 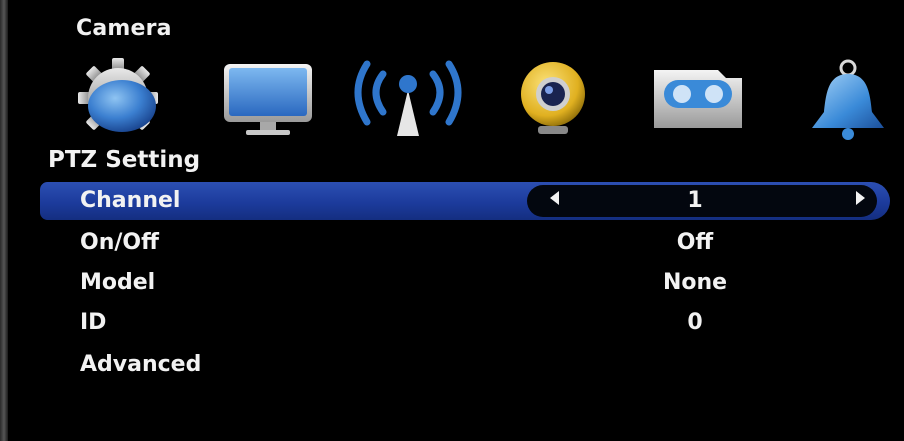 I want to click on setting-row-id: ID 0, so click(x=465, y=323).